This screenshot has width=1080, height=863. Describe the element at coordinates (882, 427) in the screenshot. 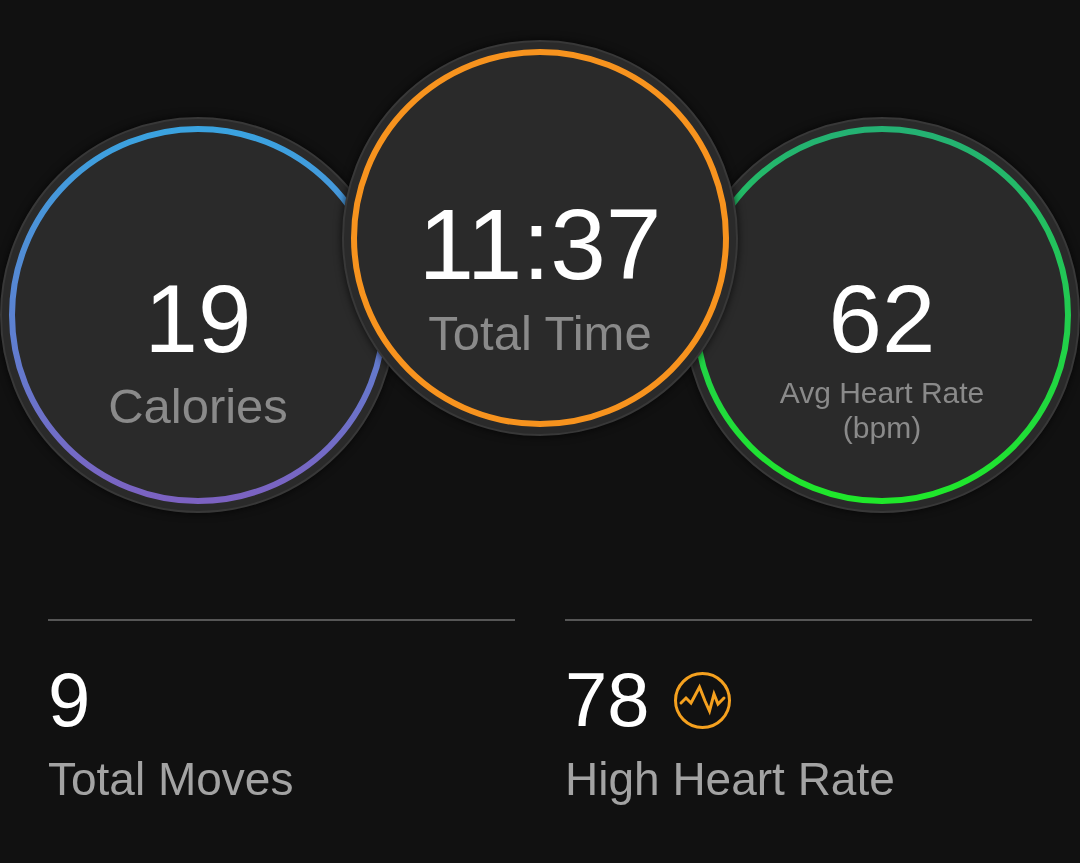

I see `metric-unit: (bpm)` at that location.